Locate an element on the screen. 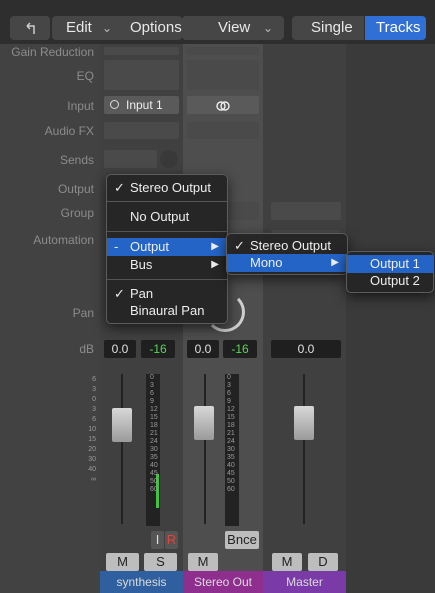 Image resolution: width=435 pixels, height=593 pixels. input-slot-label: Input 1 is located at coordinates (144, 105).